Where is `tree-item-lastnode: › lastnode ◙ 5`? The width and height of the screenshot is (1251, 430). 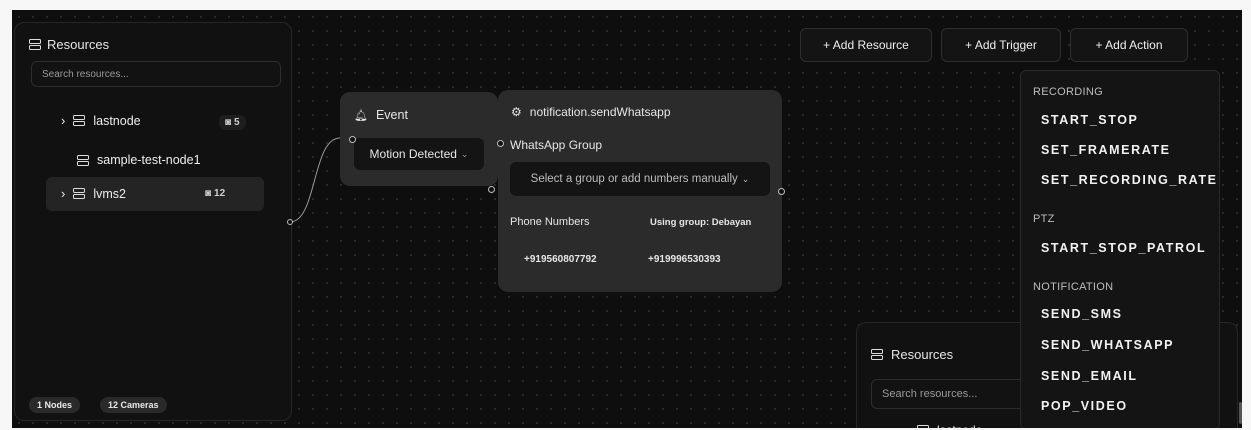
tree-item-lastnode: › lastnode ◙ 5 is located at coordinates (153, 121).